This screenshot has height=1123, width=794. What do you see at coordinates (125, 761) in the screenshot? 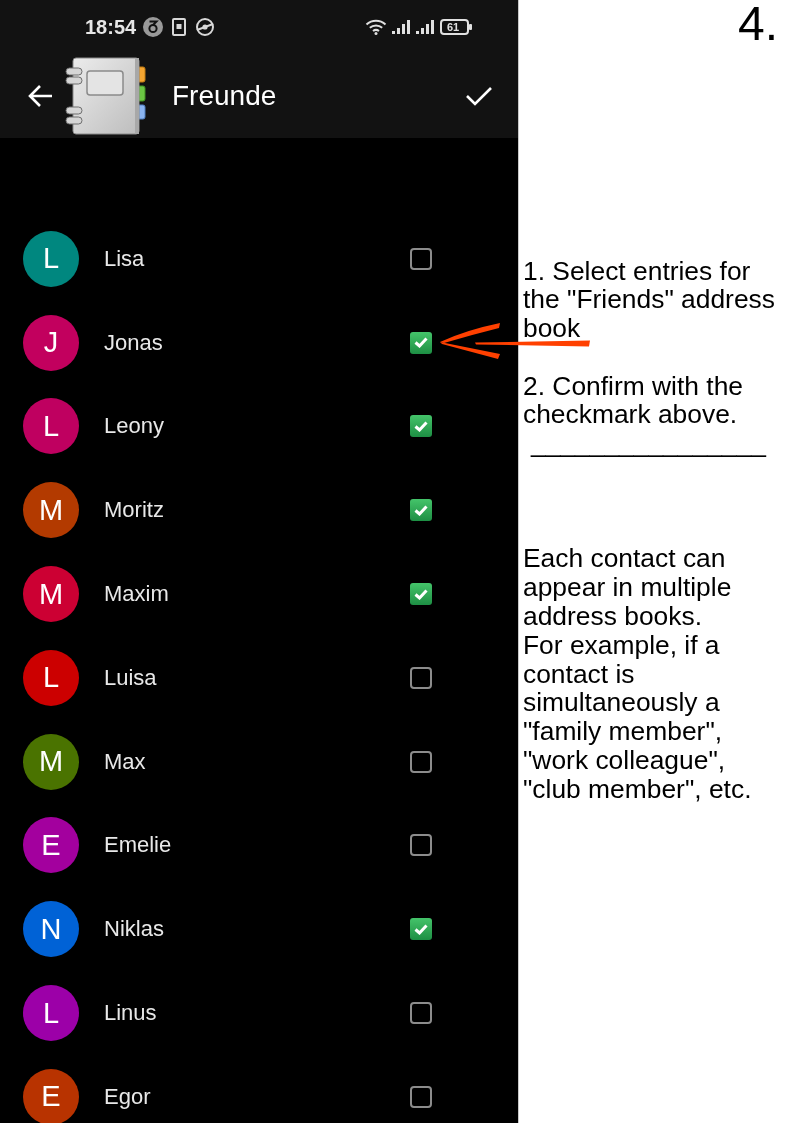
I see `contact-name: Max` at bounding box center [125, 761].